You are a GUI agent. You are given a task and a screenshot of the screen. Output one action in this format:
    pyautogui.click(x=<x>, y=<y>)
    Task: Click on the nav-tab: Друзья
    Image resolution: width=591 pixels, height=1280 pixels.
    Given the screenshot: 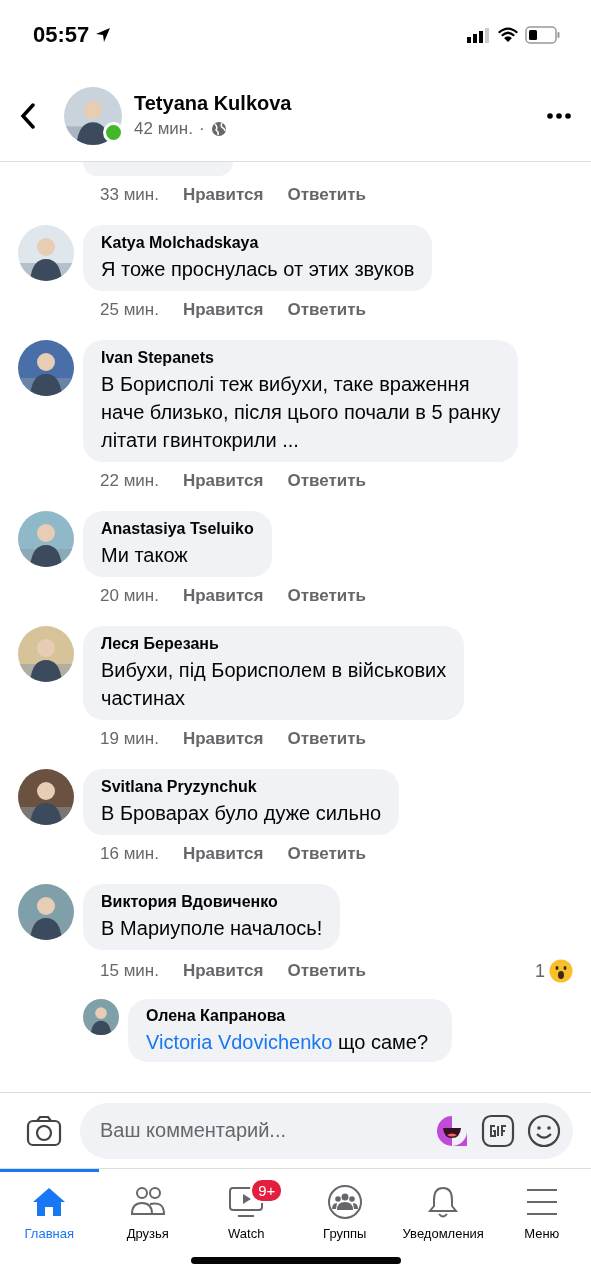 What is the action you would take?
    pyautogui.click(x=147, y=1208)
    